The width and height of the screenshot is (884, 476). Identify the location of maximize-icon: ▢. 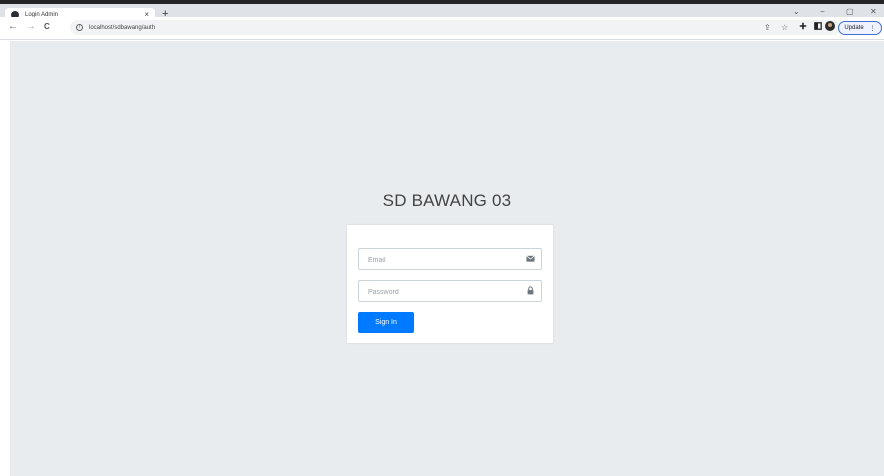
(850, 12).